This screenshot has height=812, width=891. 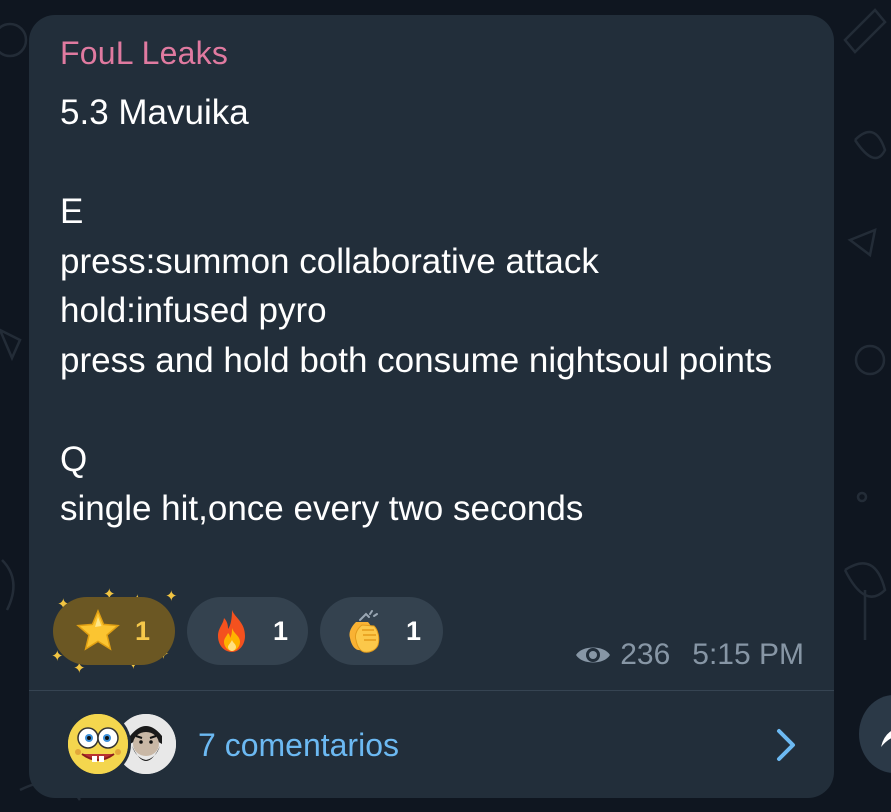 What do you see at coordinates (381, 631) in the screenshot?
I see `reaction-clapping-hands: 1` at bounding box center [381, 631].